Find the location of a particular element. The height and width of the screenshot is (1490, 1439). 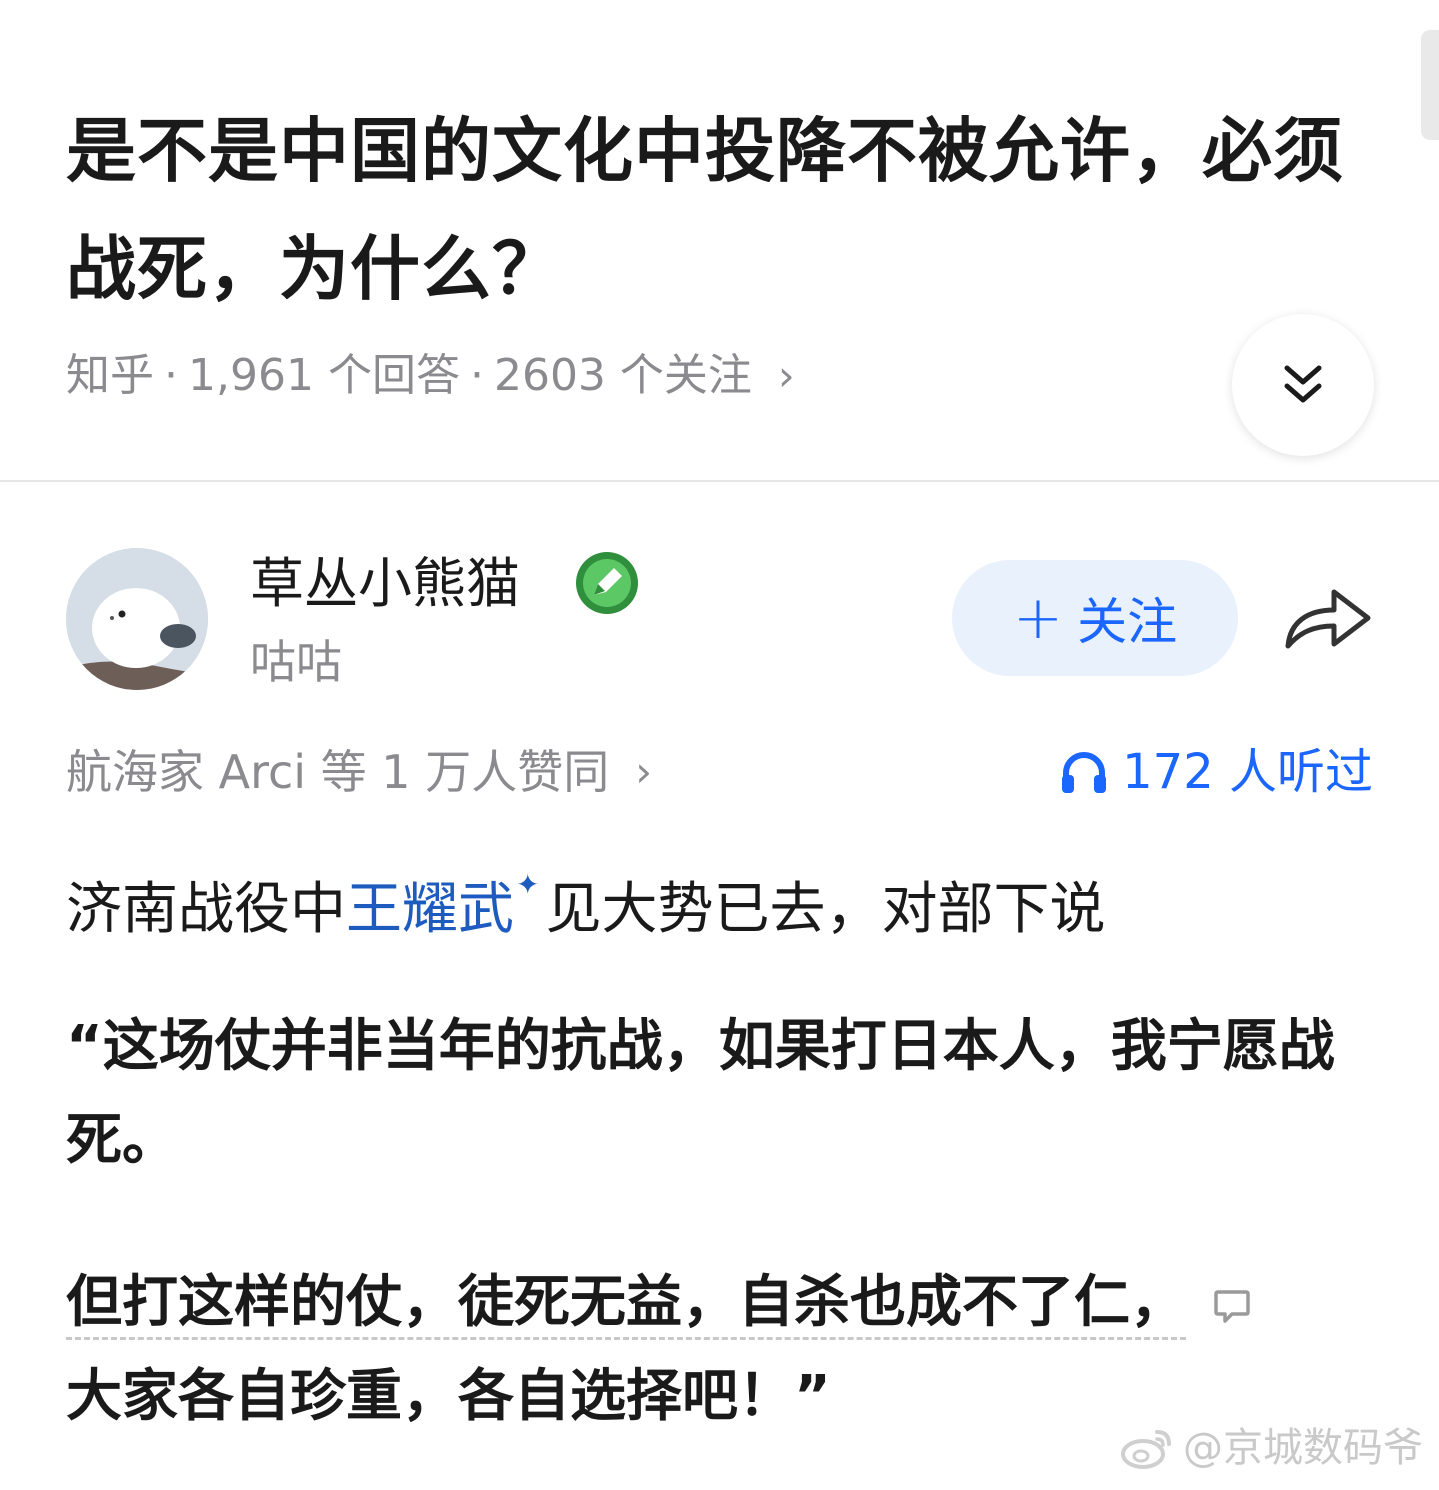

likes-summary: 航海家 Arci 等 1 万人赞同 › is located at coordinates (359, 772).